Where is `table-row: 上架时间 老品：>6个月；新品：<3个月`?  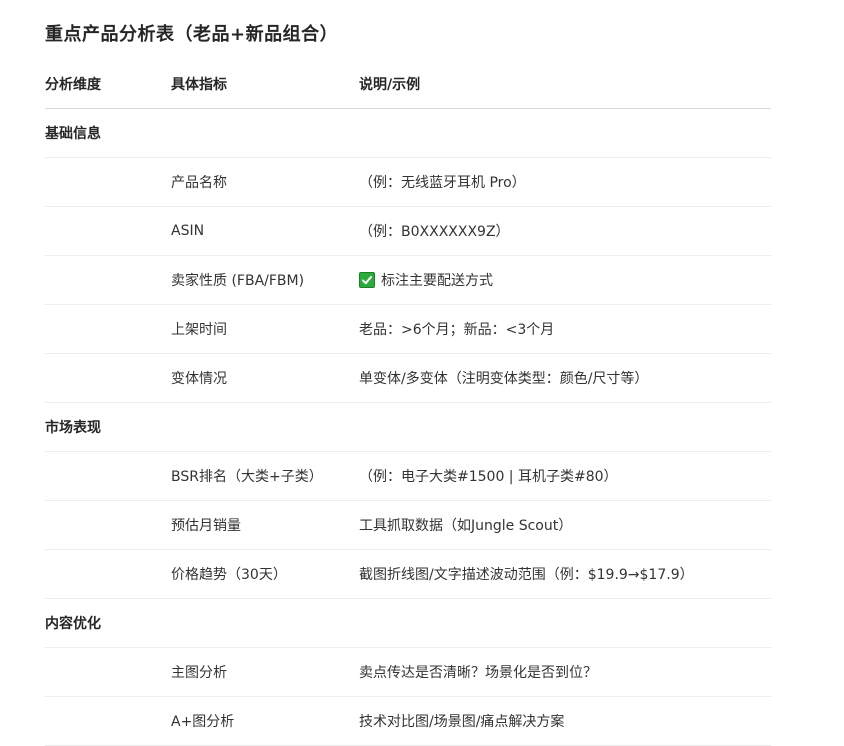
table-row: 上架时间 老品：>6个月；新品：<3个月 is located at coordinates (408, 329).